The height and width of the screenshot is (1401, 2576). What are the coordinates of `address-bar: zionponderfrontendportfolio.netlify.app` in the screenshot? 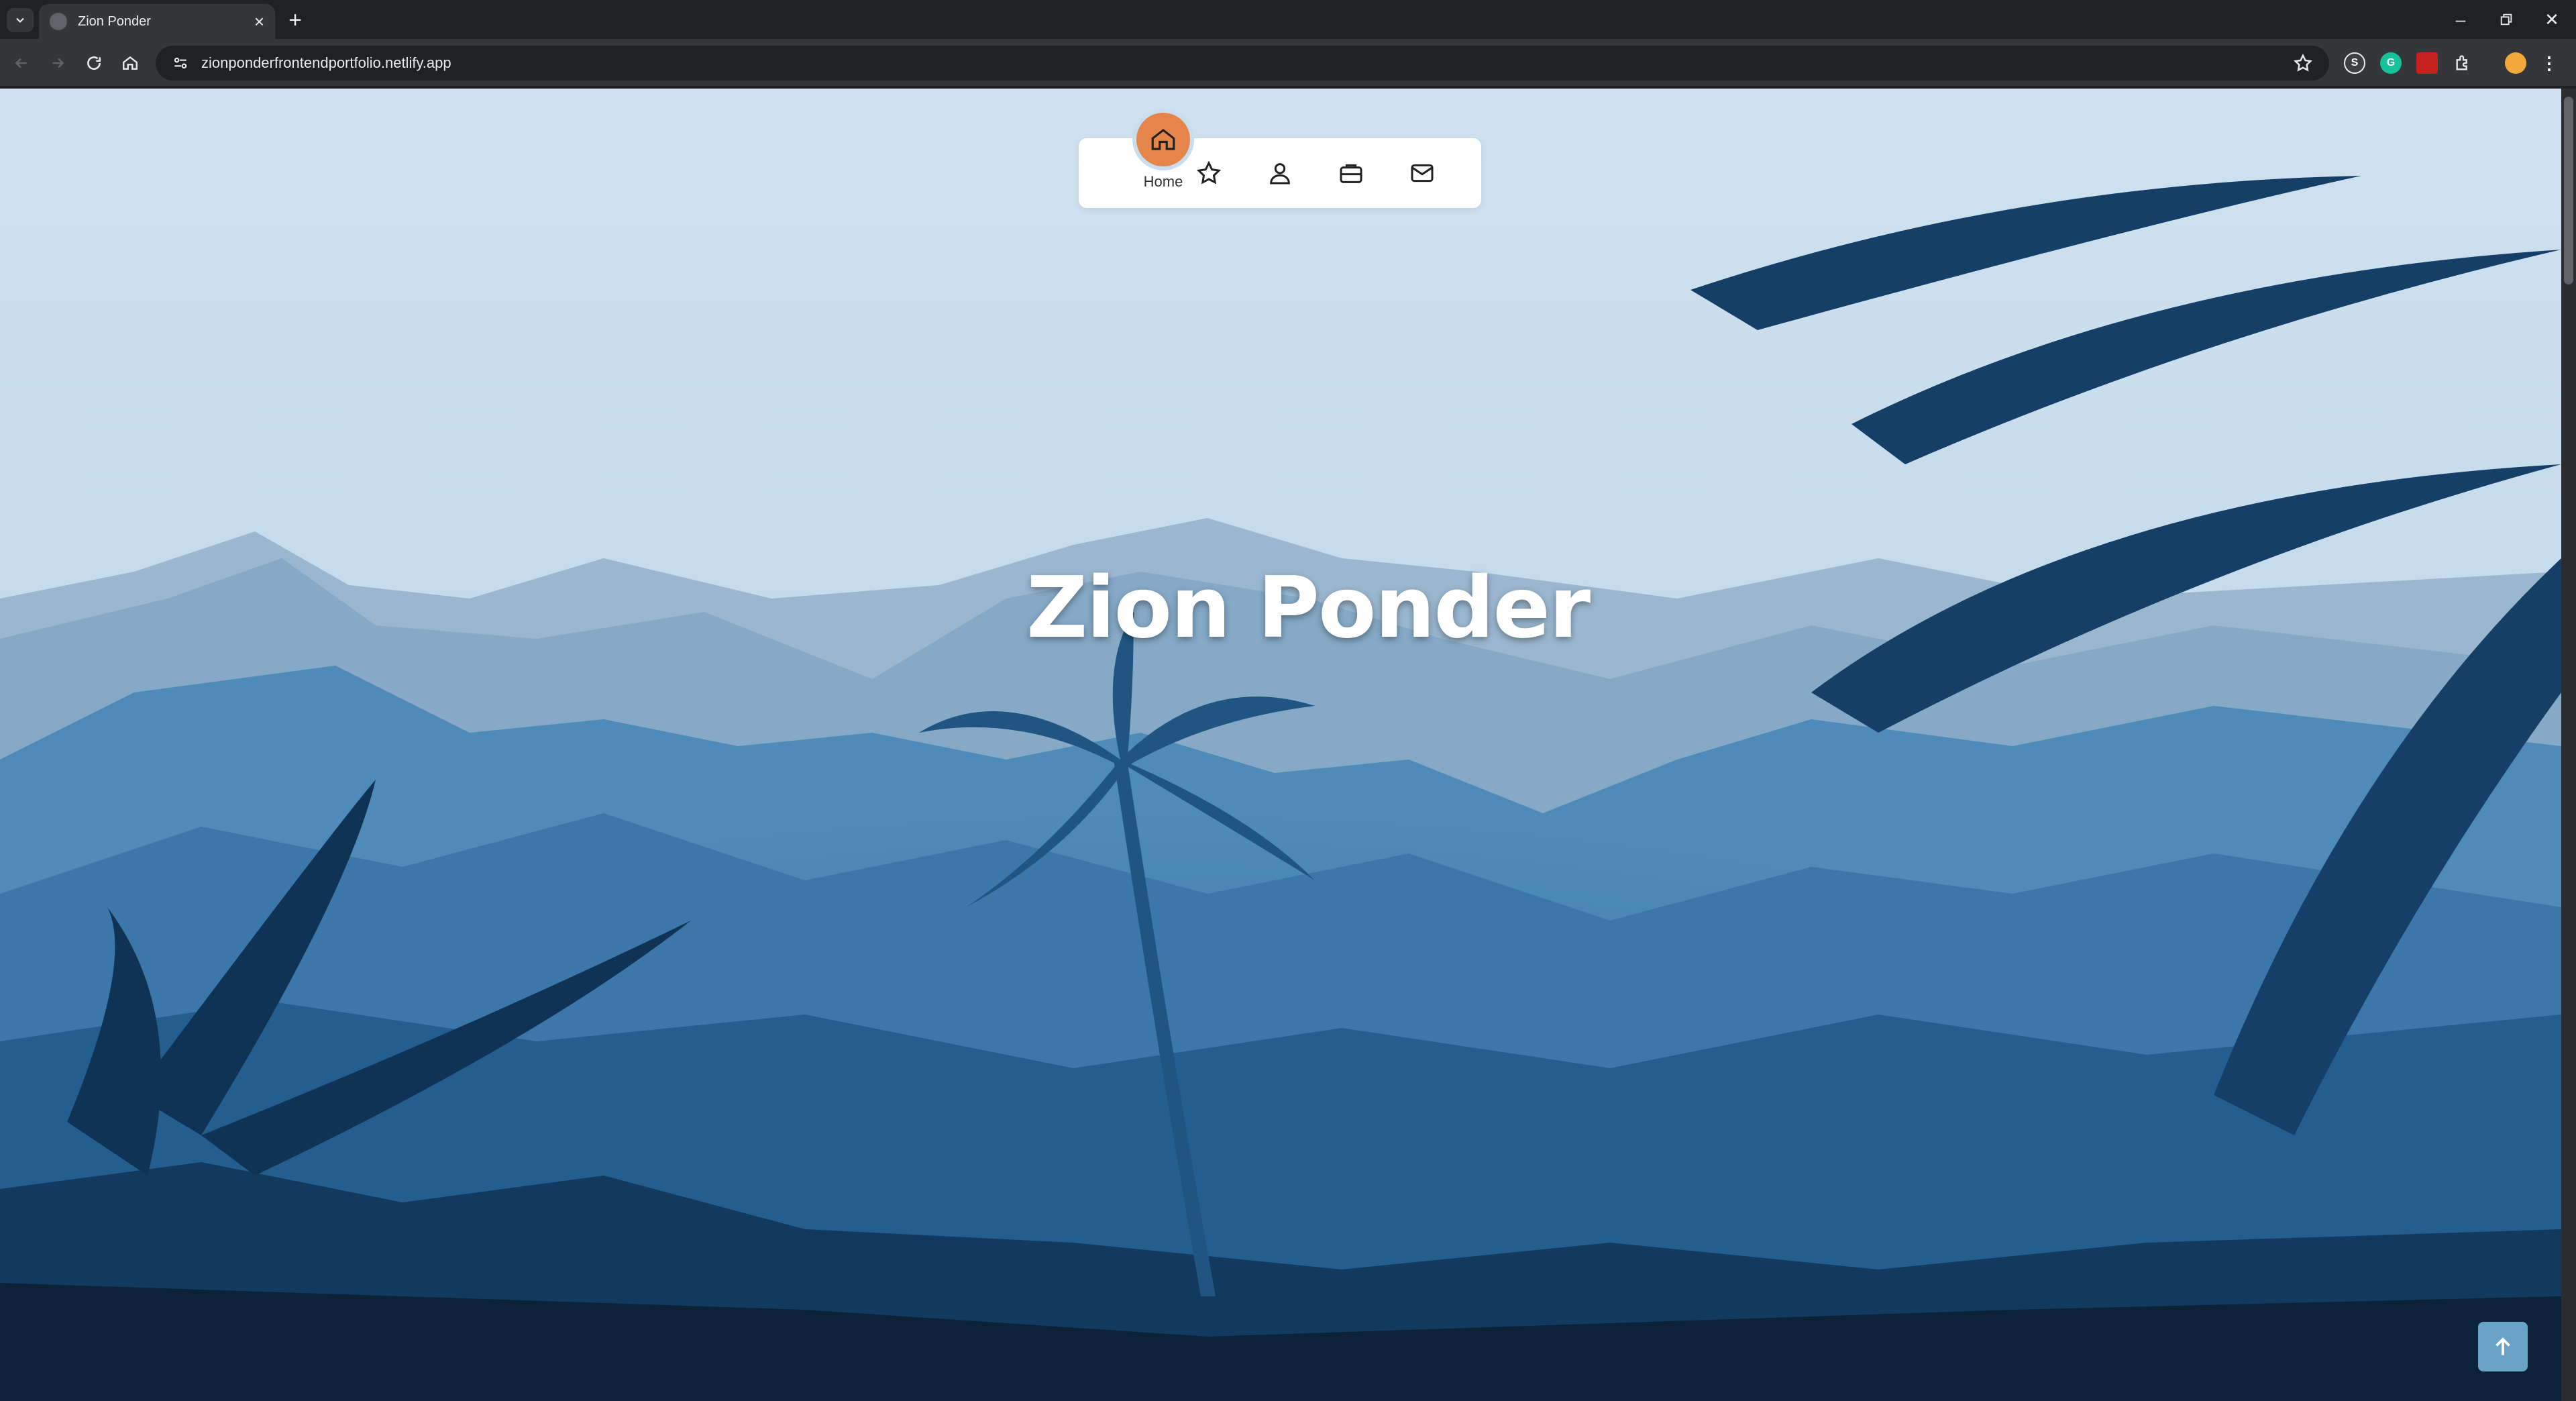 It's located at (1242, 64).